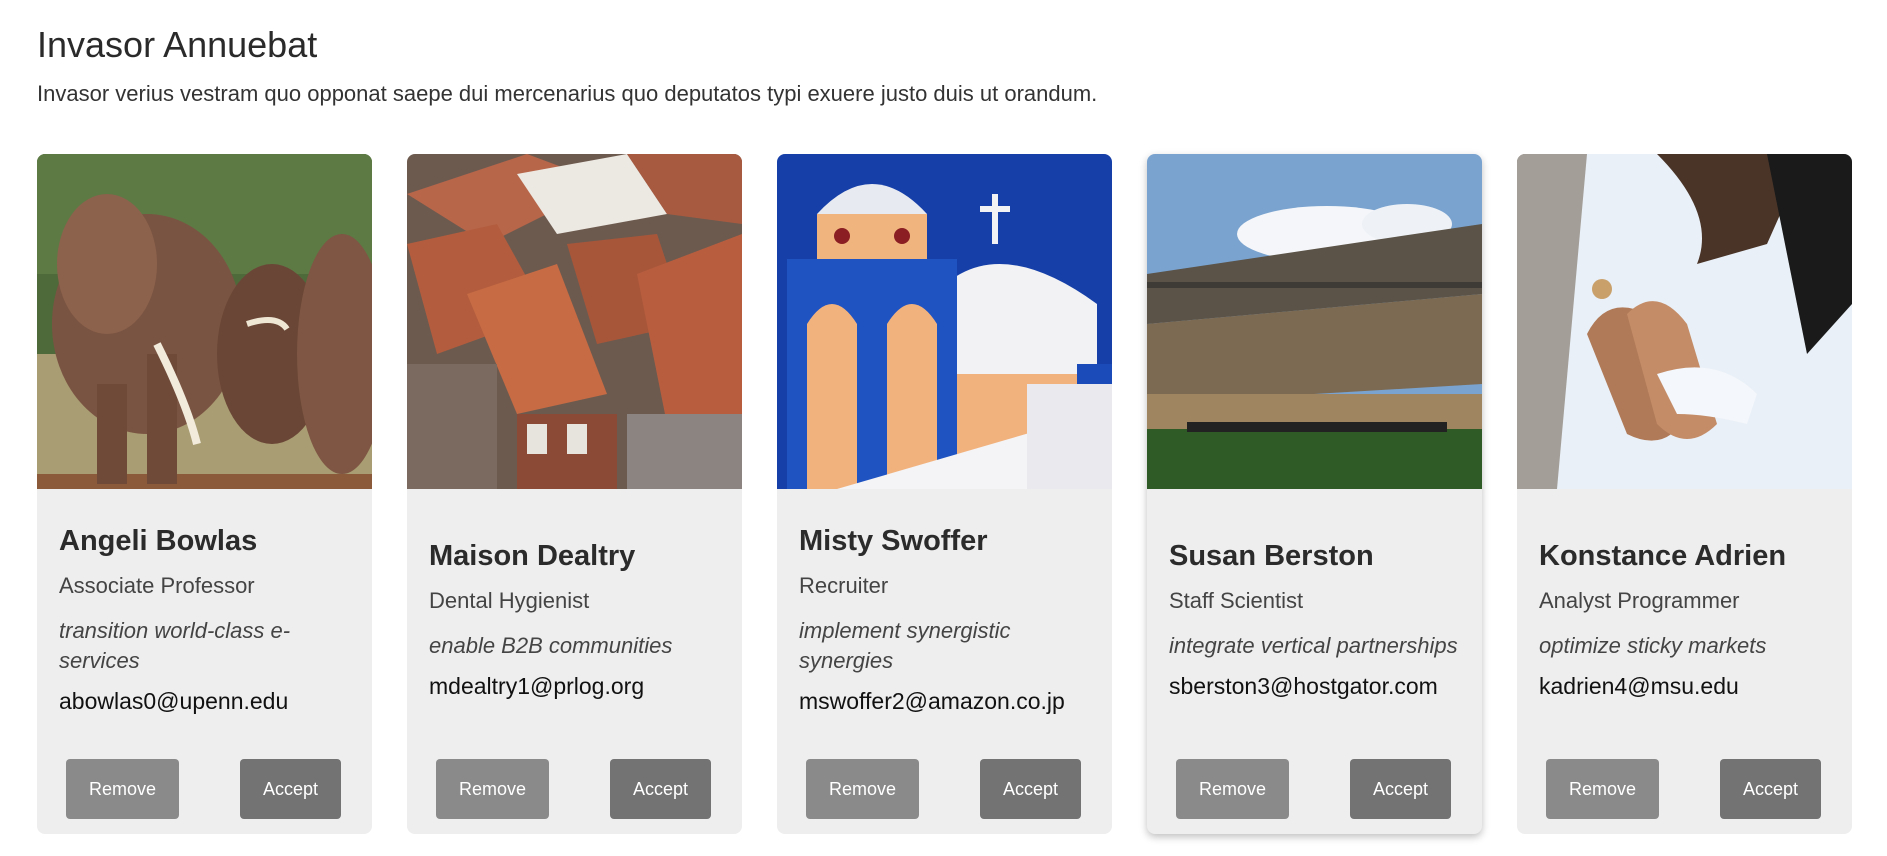 Image resolution: width=1887 pixels, height=856 pixels. Describe the element at coordinates (905, 645) in the screenshot. I see `card-tagline: implement synergistic synergies` at that location.